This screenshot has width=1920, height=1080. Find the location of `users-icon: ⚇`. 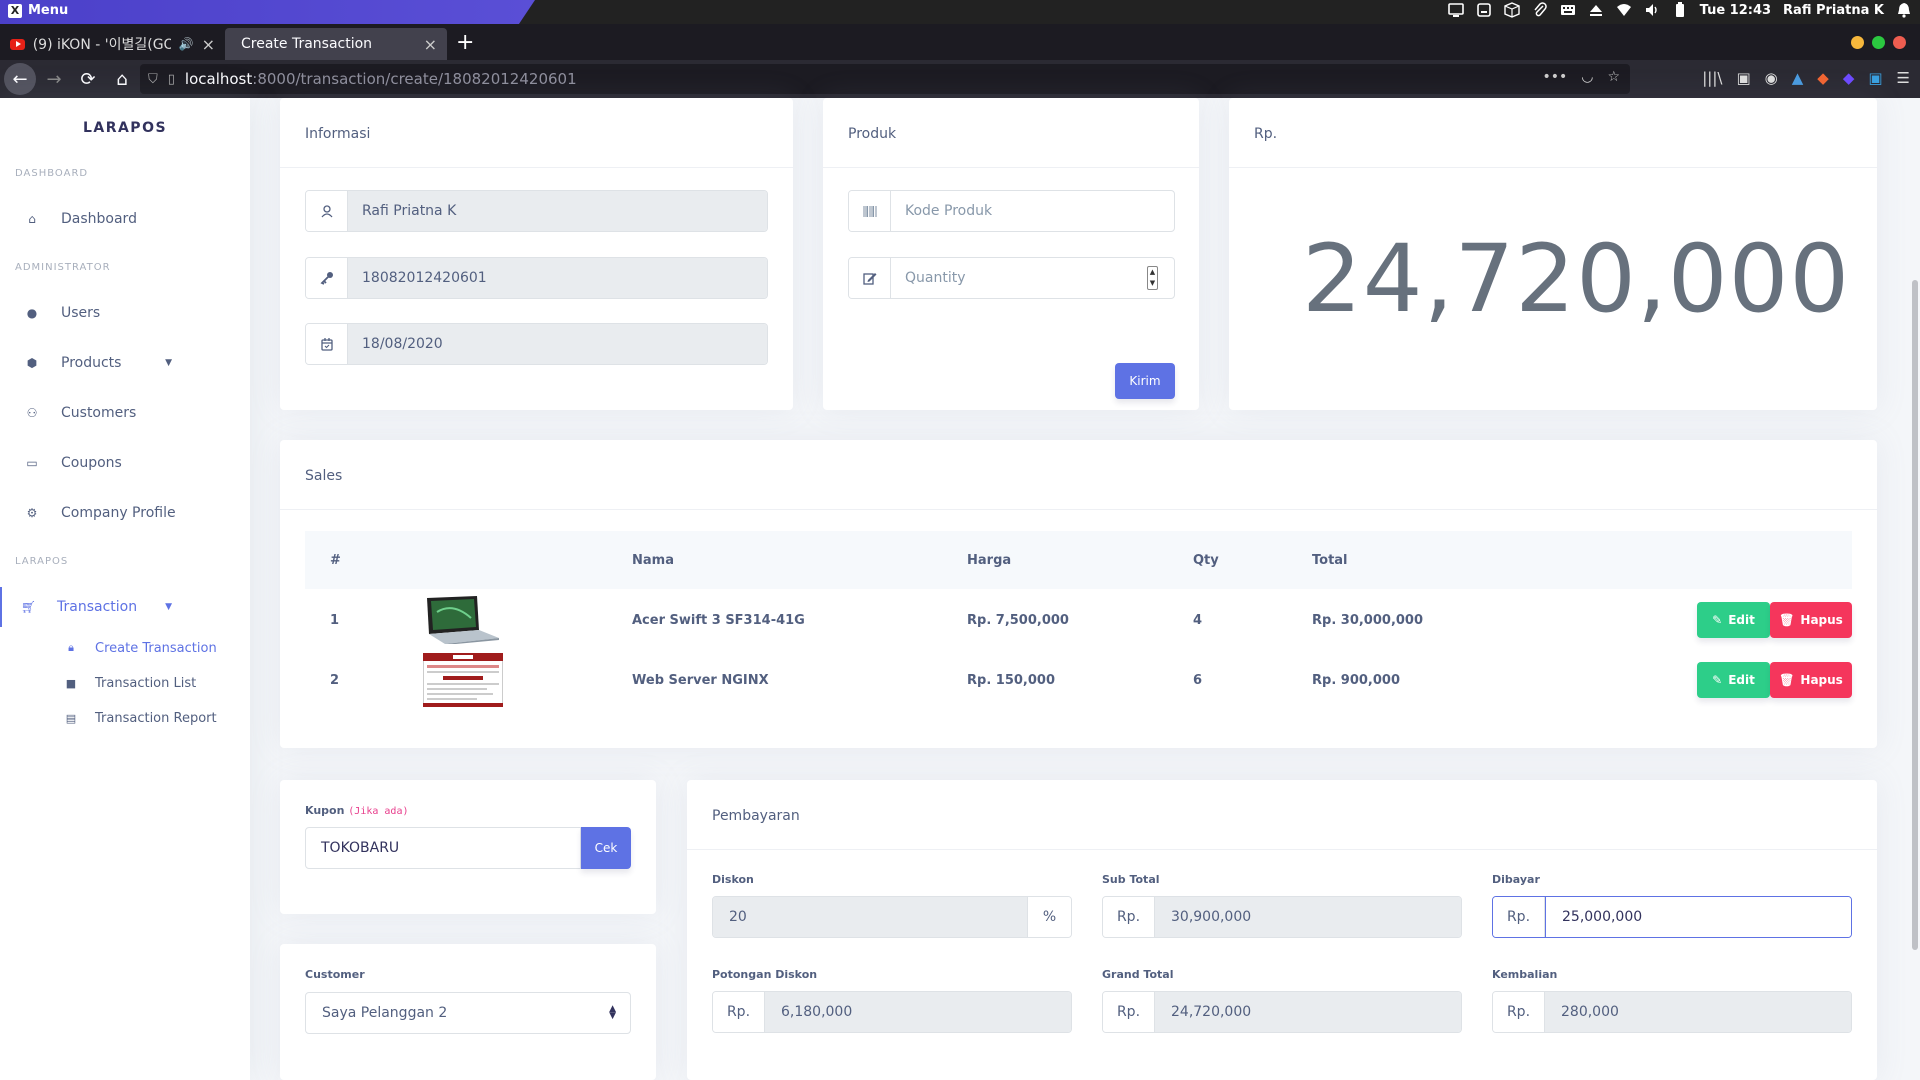

users-icon: ⚇ is located at coordinates (32, 413).